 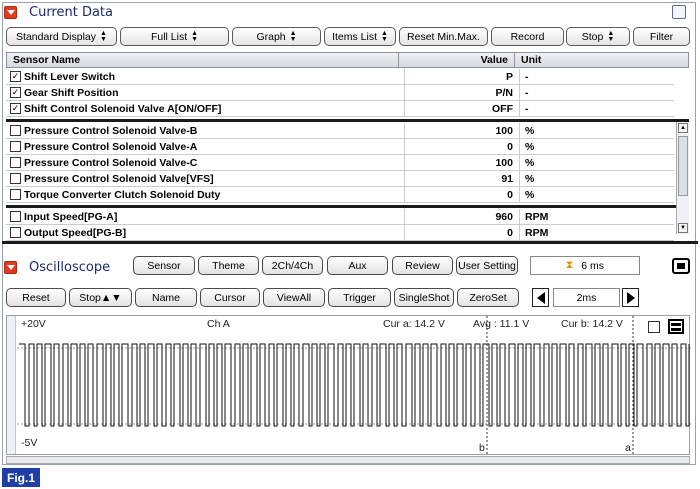 What do you see at coordinates (276, 36) in the screenshot?
I see `graph-button: Graph ▲ ▼` at bounding box center [276, 36].